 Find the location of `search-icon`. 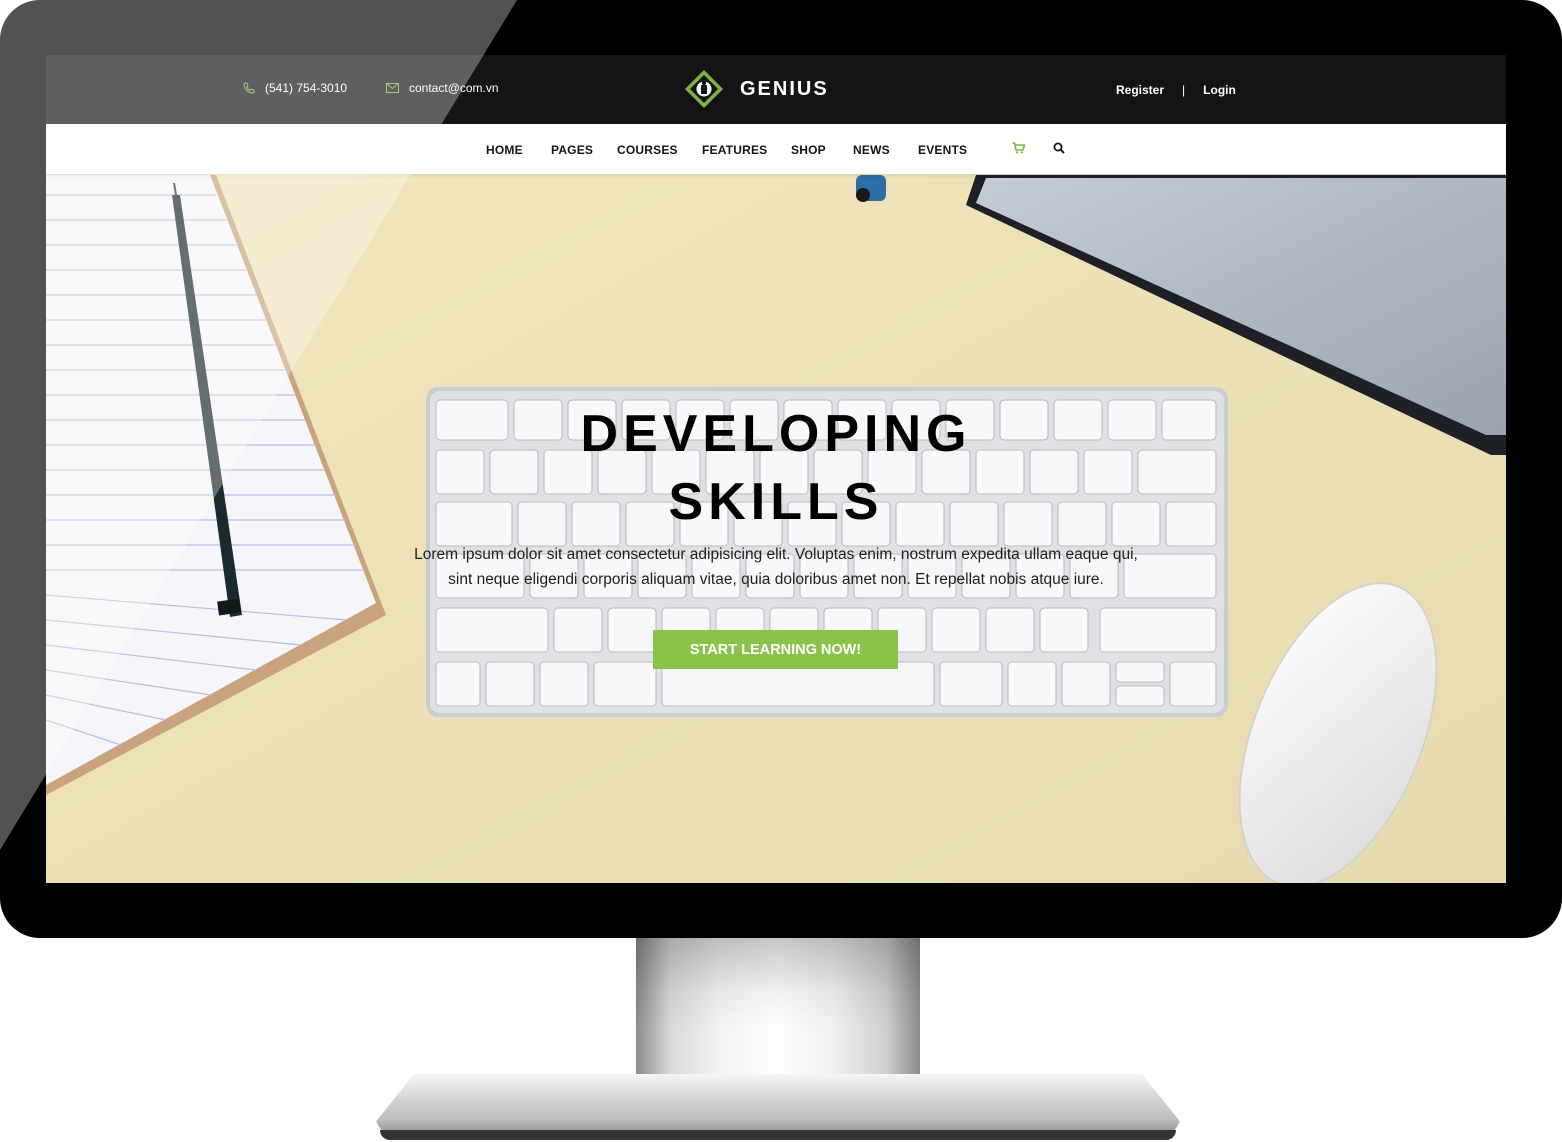

search-icon is located at coordinates (1059, 149).